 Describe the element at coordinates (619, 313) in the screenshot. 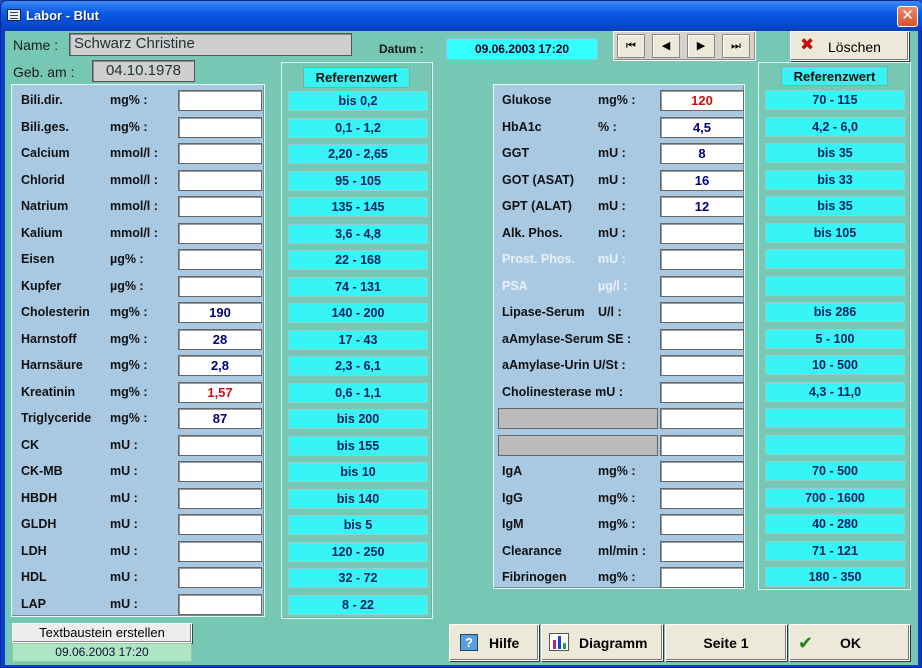

I see `lab-row: Lipase-Serum U/l :` at that location.